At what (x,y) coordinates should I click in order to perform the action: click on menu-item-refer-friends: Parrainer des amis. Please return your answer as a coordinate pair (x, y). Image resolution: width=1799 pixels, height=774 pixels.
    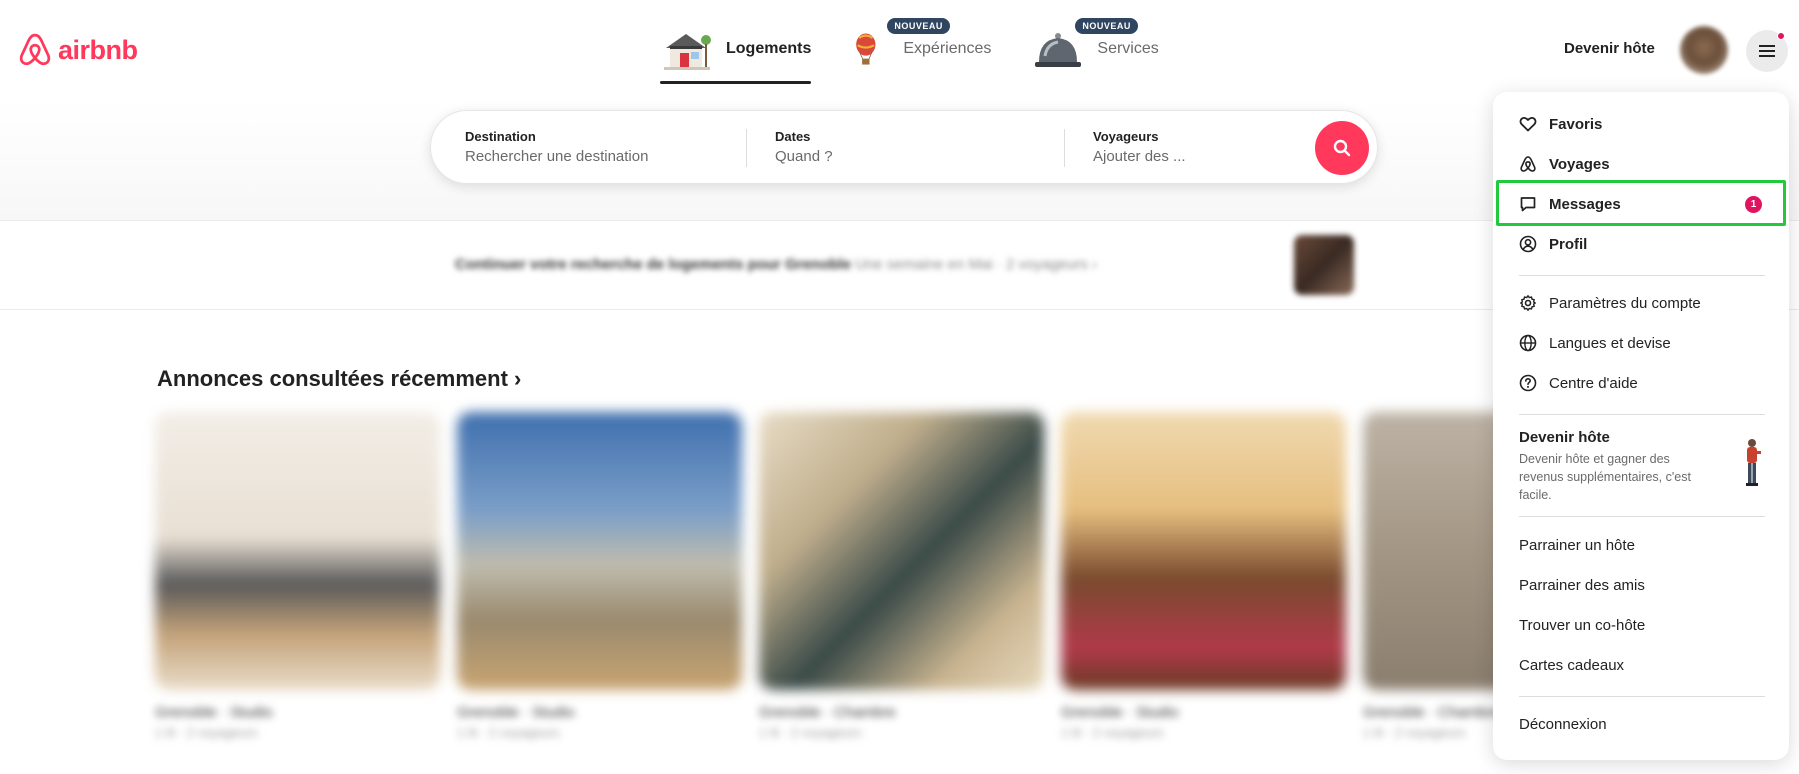
    Looking at the image, I should click on (1582, 585).